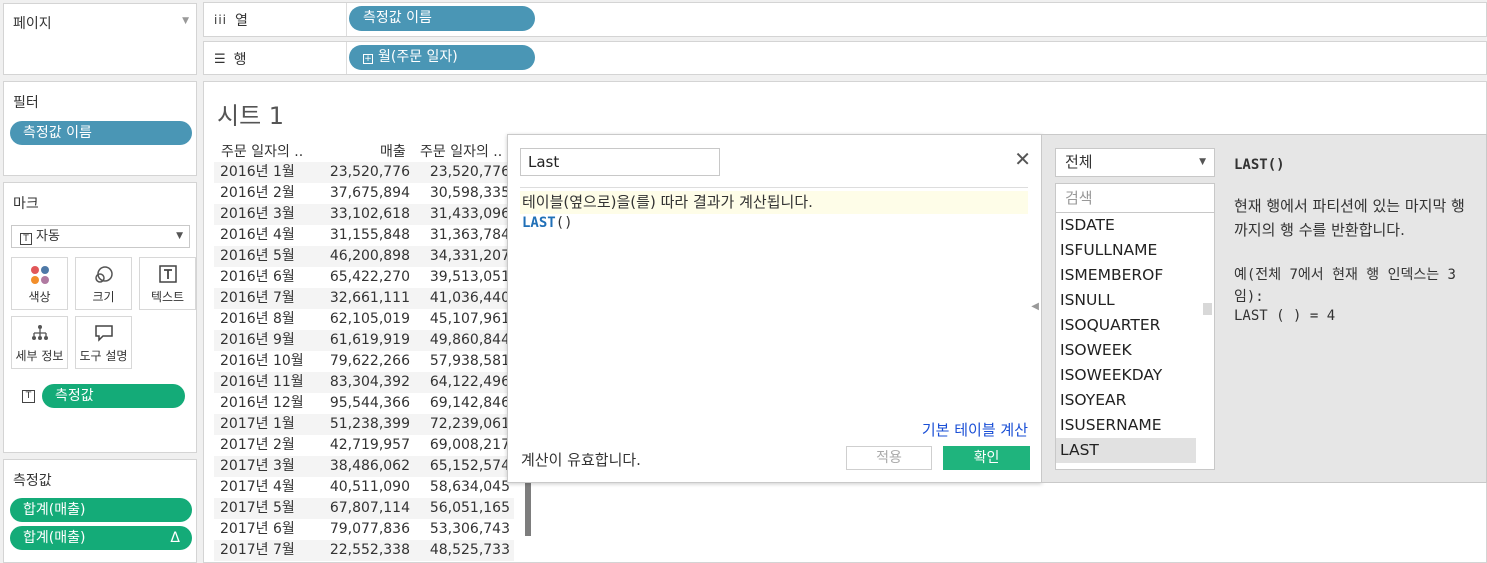 Image resolution: width=1487 pixels, height=563 pixels. I want to click on tooltip-button: 도구 설명, so click(103, 342).